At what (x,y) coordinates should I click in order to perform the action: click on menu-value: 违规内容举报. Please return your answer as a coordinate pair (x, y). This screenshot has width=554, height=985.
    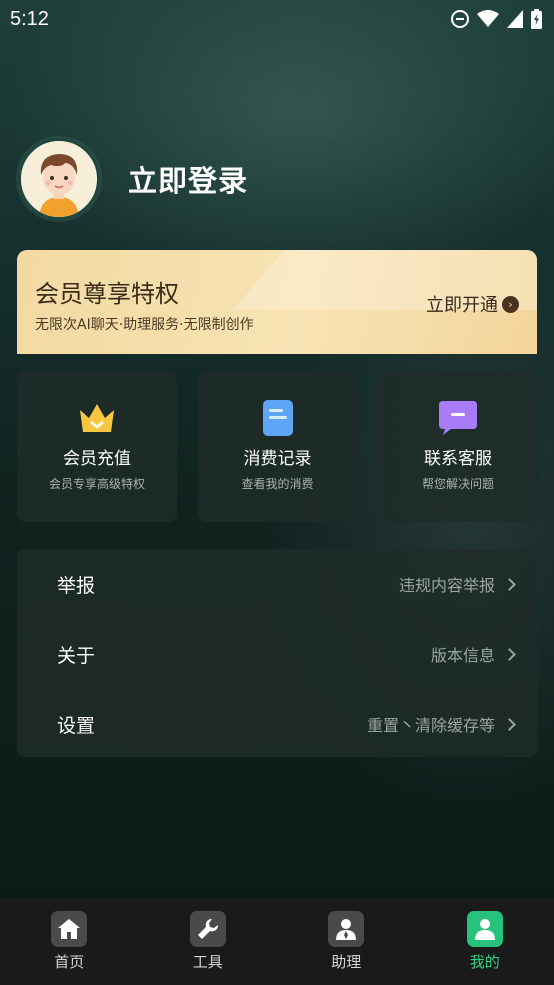
    Looking at the image, I should click on (446, 585).